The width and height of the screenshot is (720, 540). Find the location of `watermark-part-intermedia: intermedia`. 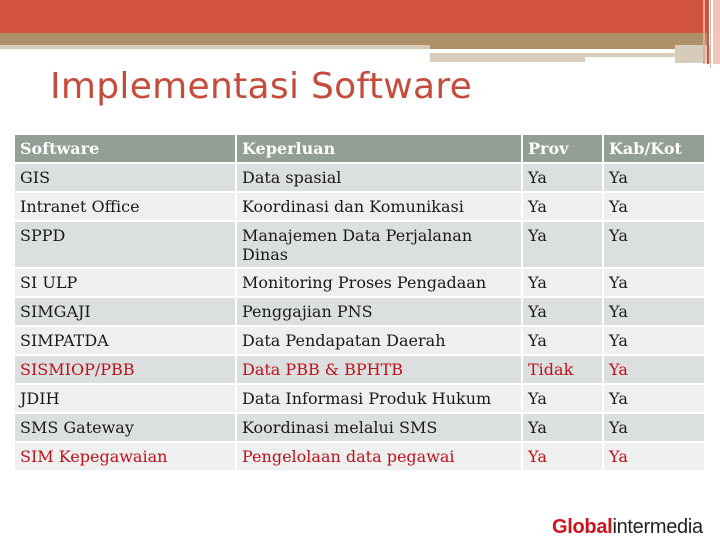

watermark-part-intermedia: intermedia is located at coordinates (657, 527).